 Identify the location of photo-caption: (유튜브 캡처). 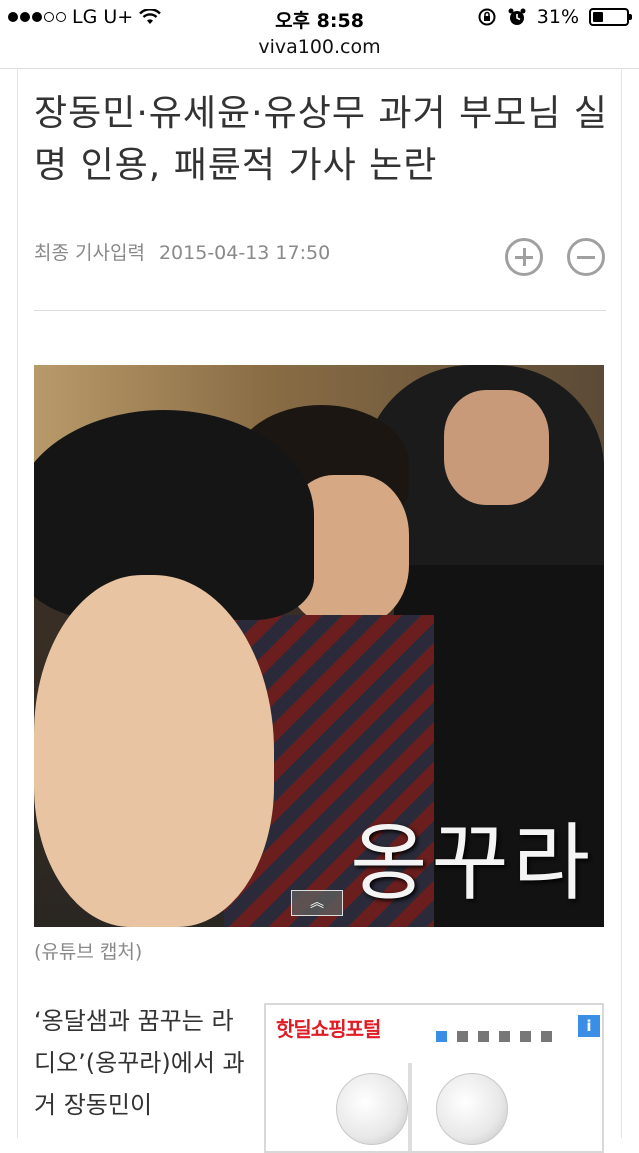
(88, 952).